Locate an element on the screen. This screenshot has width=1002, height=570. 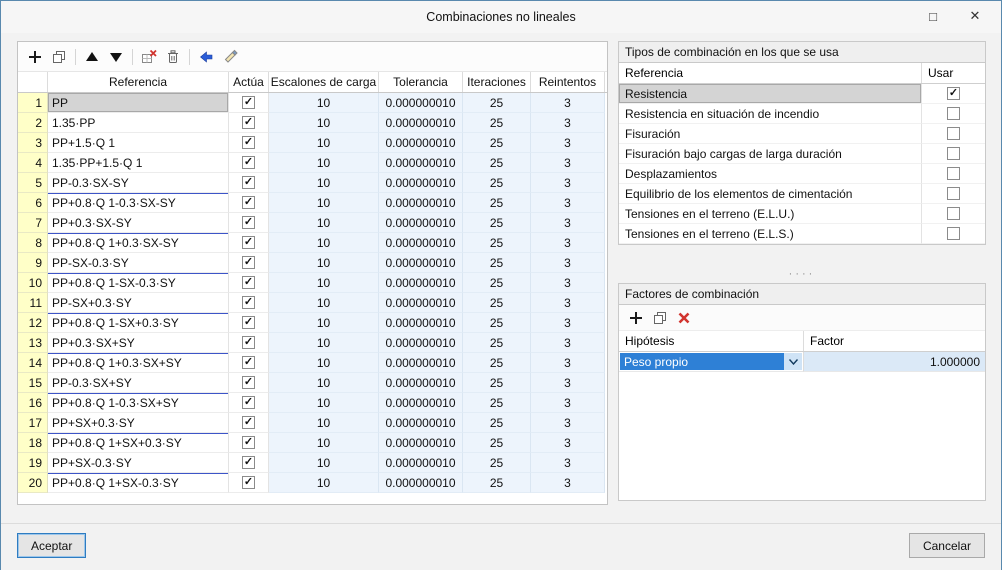
move-up-button is located at coordinates (92, 57).